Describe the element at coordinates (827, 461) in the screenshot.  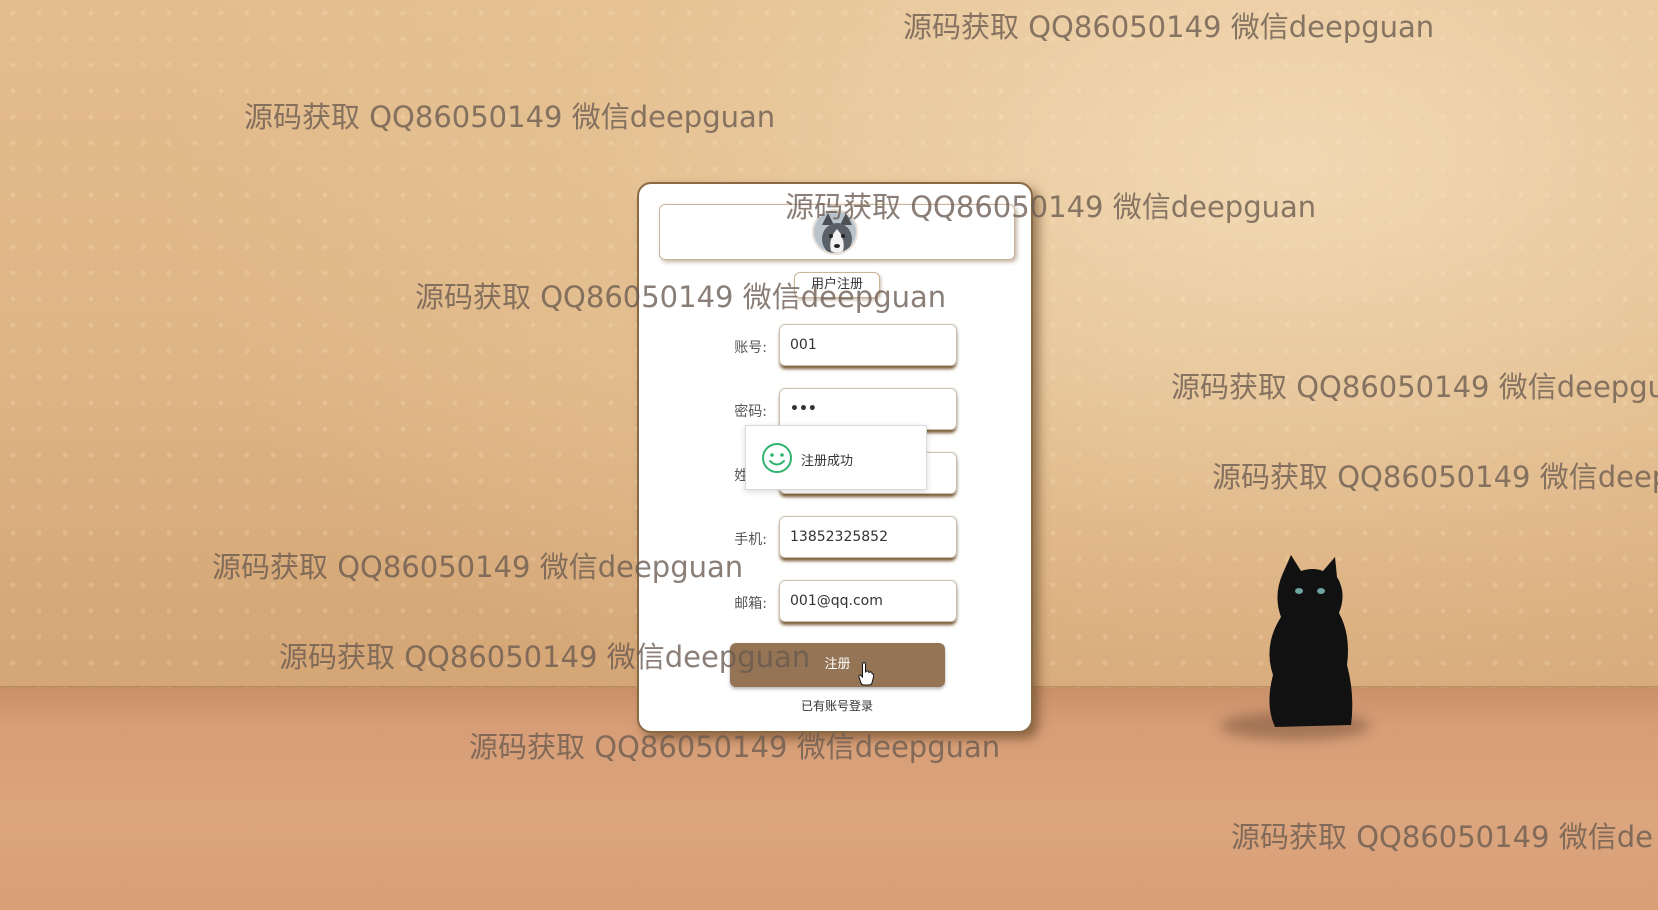
I see `toast-message: 注册成功` at that location.